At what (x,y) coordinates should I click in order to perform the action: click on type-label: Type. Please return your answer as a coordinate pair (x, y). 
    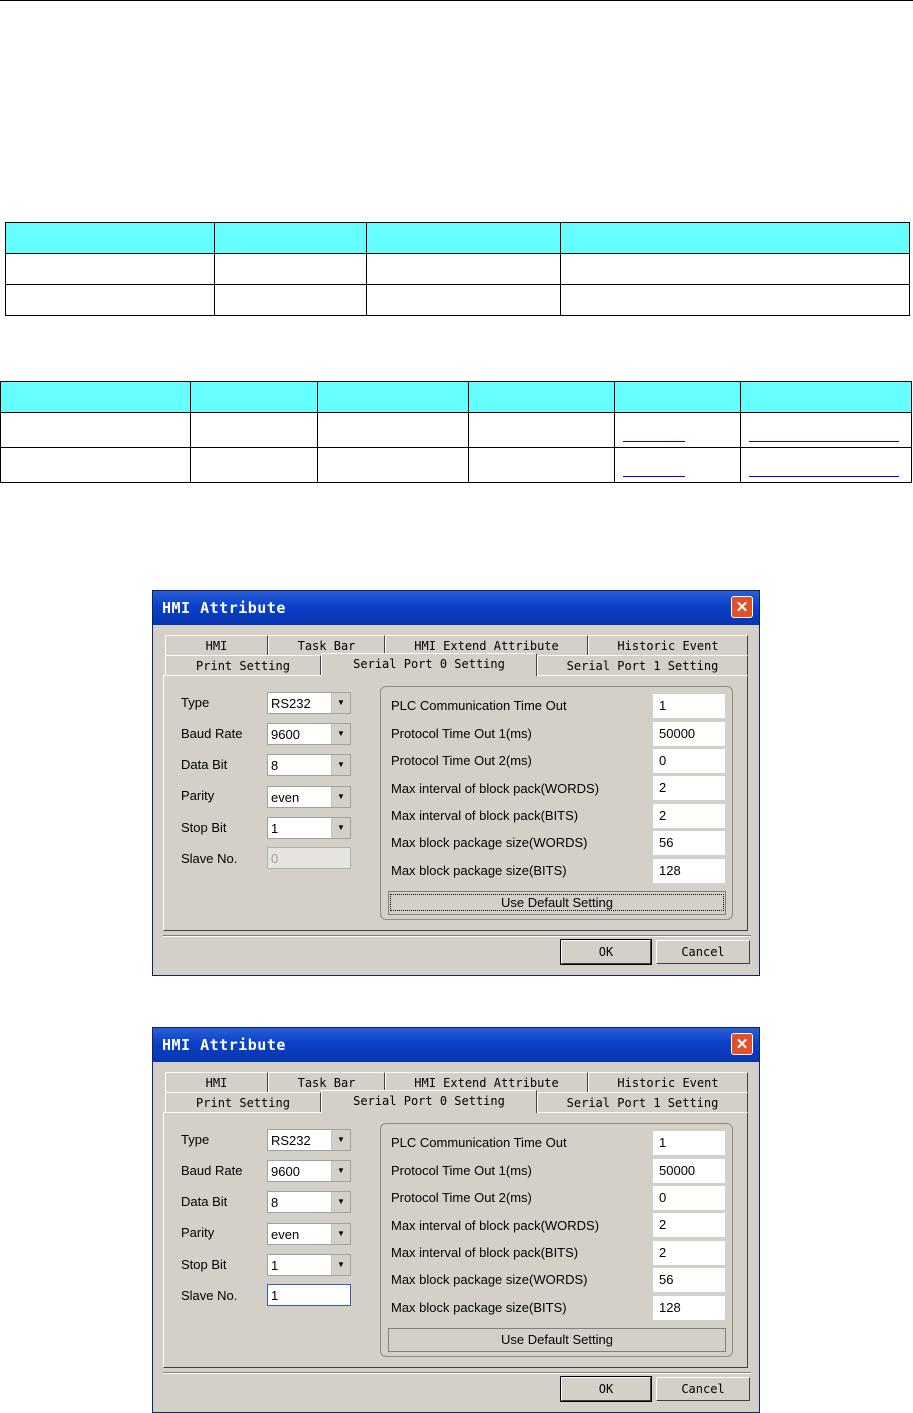
    Looking at the image, I should click on (195, 1139).